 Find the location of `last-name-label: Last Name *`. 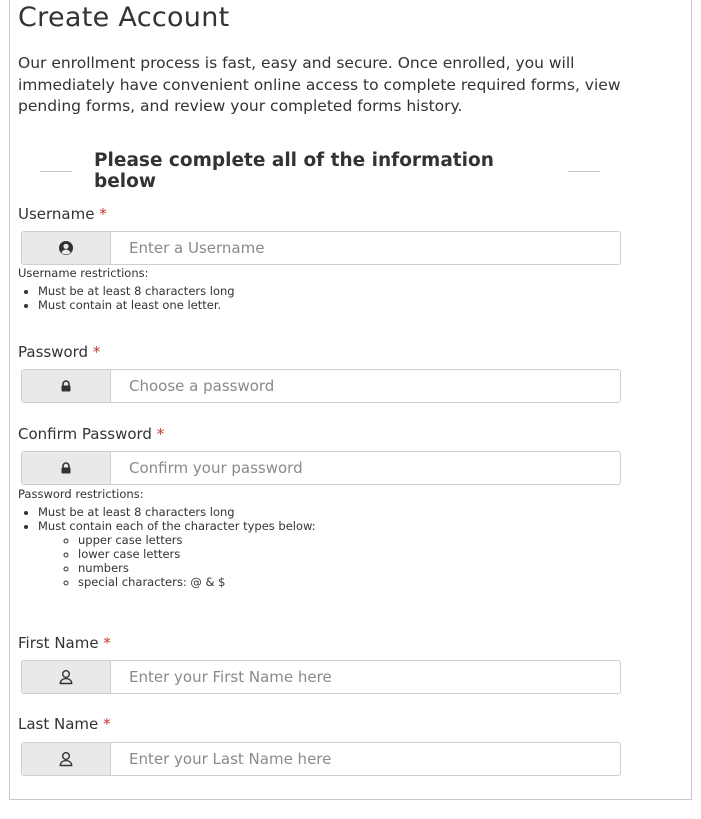

last-name-label: Last Name * is located at coordinates (64, 724).